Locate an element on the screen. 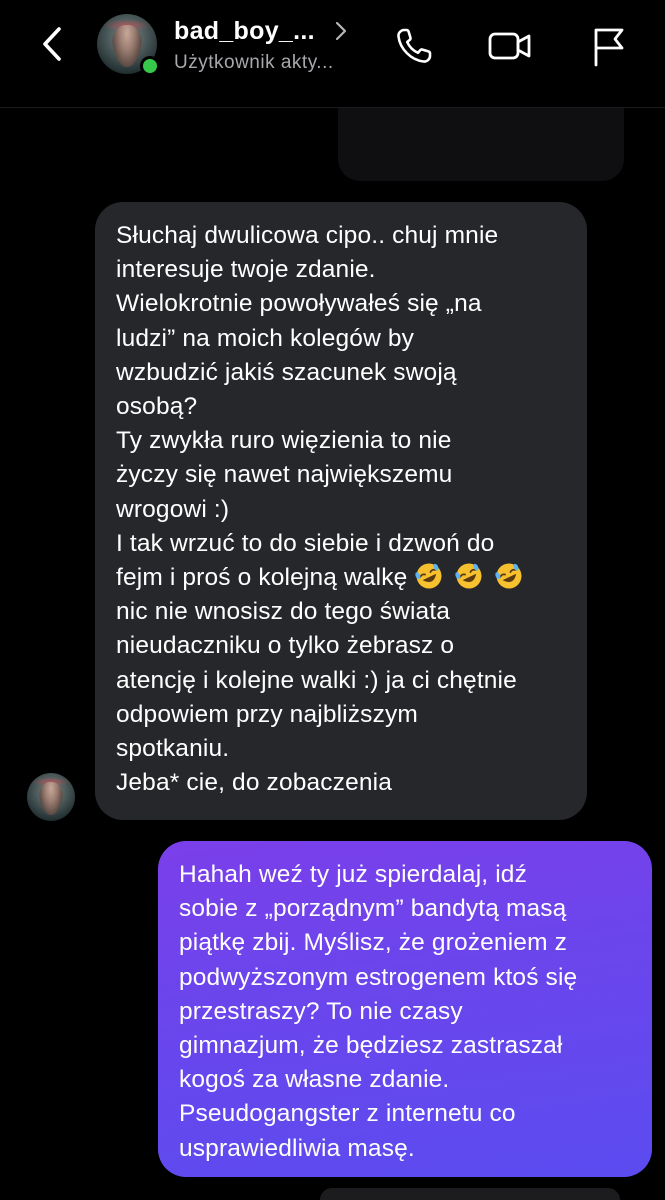 This screenshot has width=665, height=1200. message-line: podwyższonym estrogenem ktoś się is located at coordinates (378, 977).